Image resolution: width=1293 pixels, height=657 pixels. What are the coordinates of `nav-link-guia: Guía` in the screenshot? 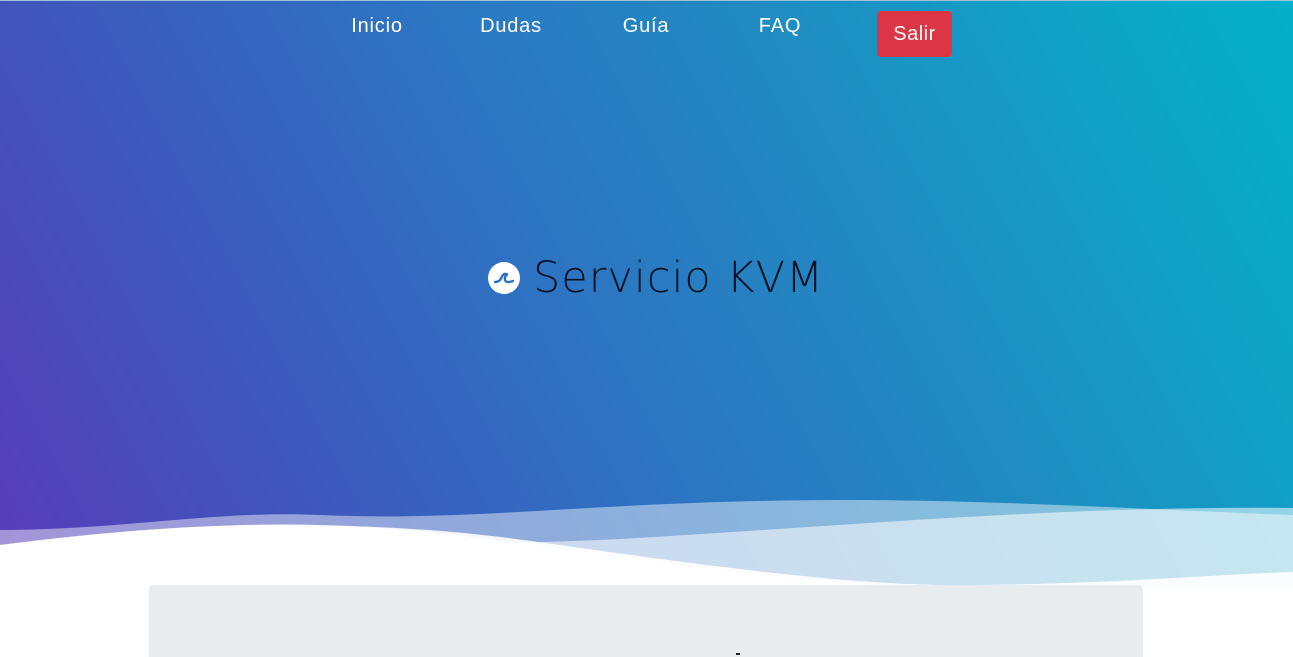 It's located at (646, 26).